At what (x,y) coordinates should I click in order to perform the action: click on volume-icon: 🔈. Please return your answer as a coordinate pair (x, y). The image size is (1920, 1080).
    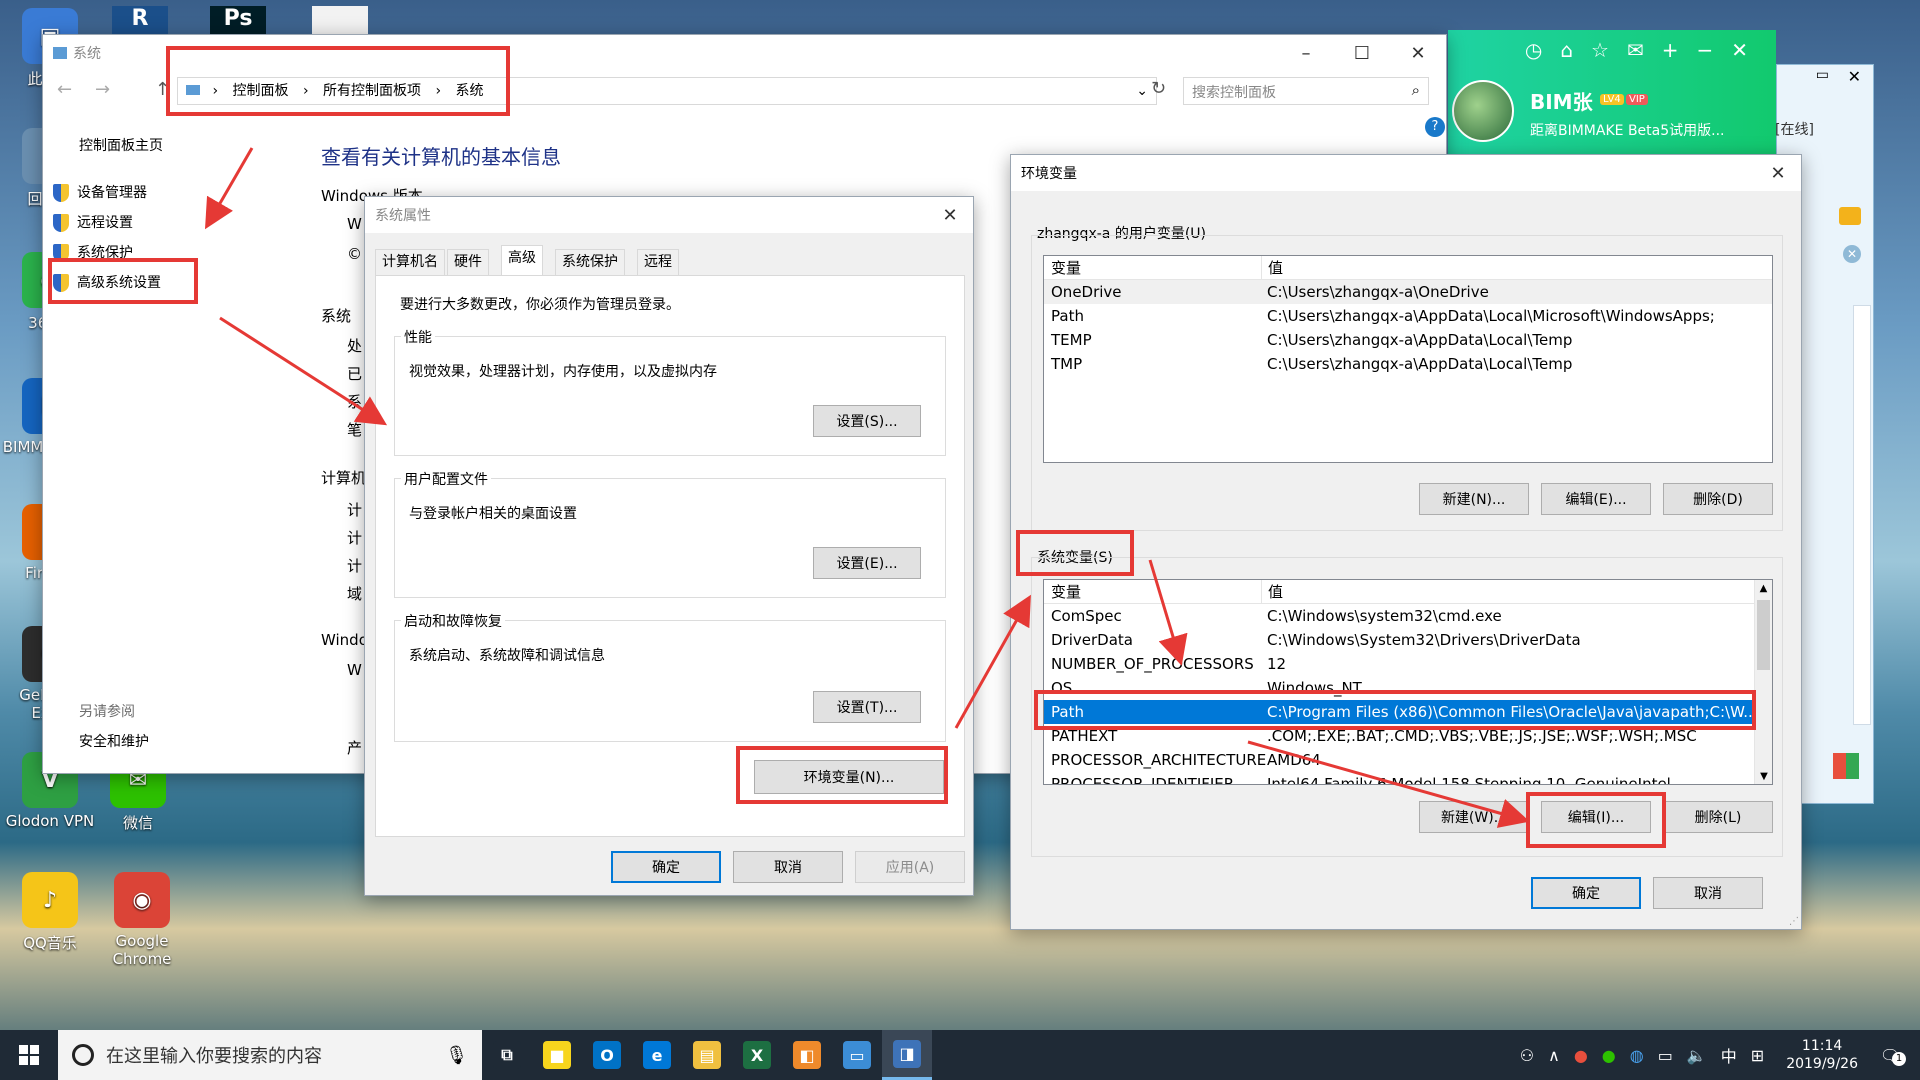
    Looking at the image, I should click on (1697, 1055).